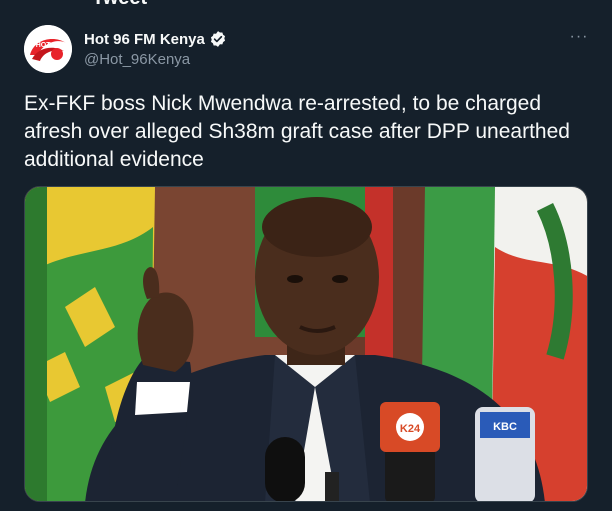  What do you see at coordinates (48, 45) in the screenshot?
I see `avatar-logo-text: HOT 96` at bounding box center [48, 45].